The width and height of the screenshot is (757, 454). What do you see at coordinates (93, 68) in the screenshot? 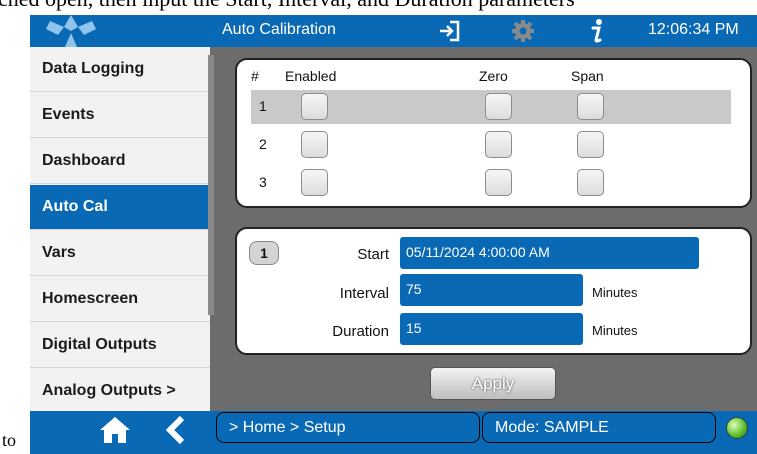
I see `sidebar-item-label: Data Logging` at bounding box center [93, 68].